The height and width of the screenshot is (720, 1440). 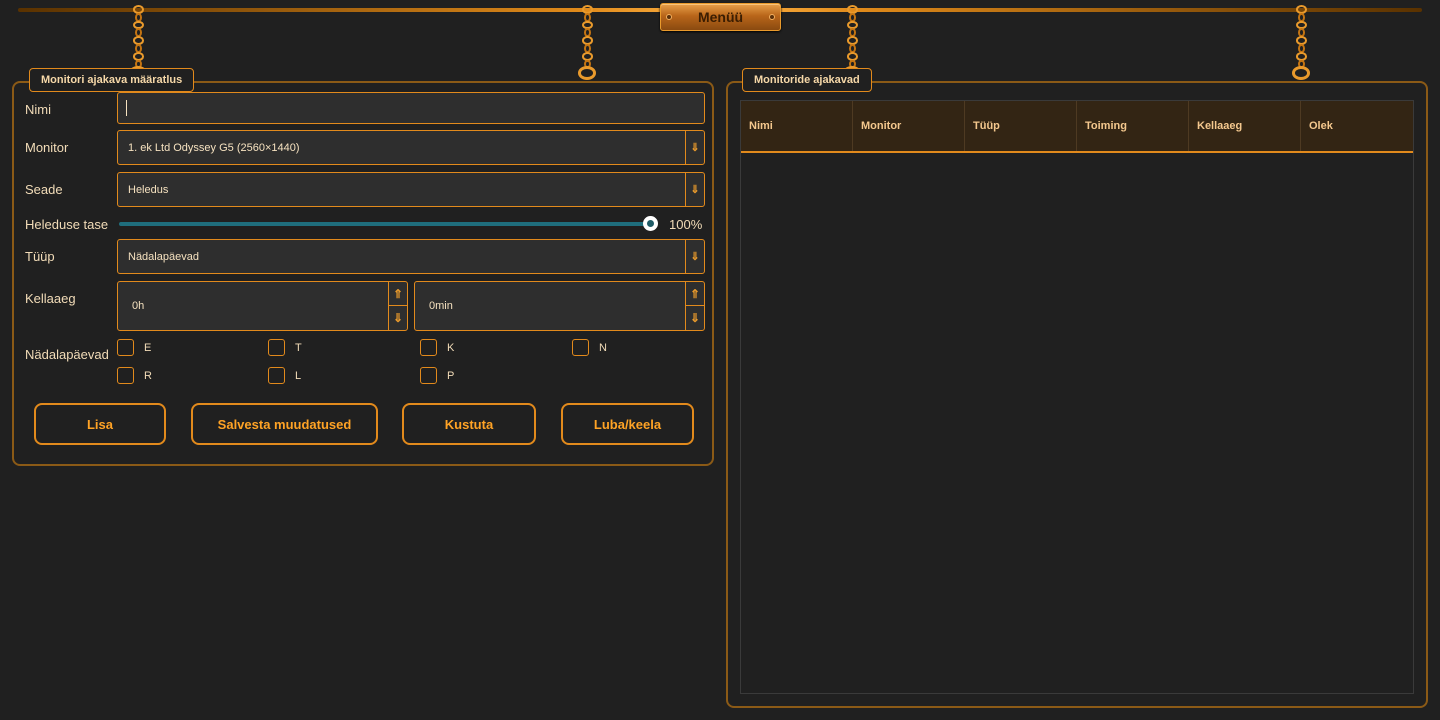 I want to click on weekday-checkbox-e: E, so click(x=134, y=347).